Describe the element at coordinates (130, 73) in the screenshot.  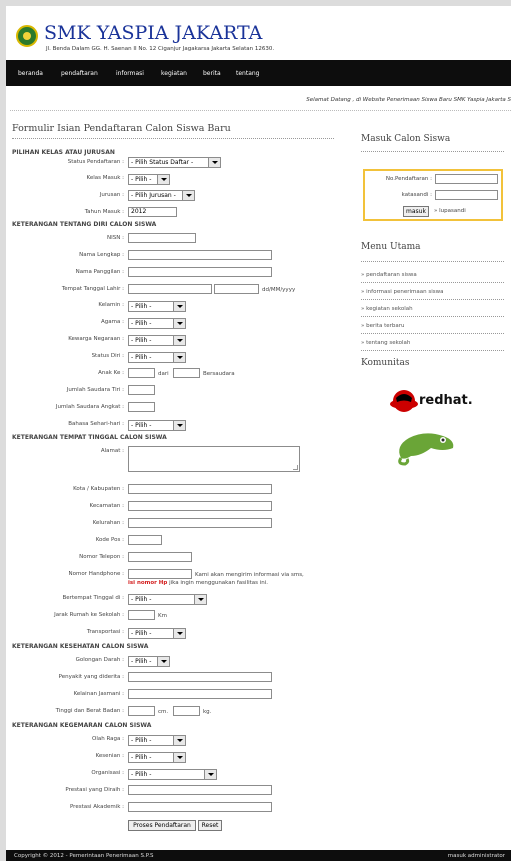
I see `nav-informasi: informasi` at that location.